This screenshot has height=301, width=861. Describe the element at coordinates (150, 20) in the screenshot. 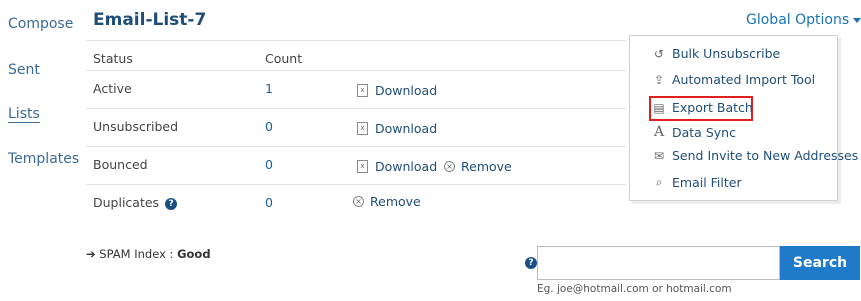

I see `page-title: Email-List-7` at that location.